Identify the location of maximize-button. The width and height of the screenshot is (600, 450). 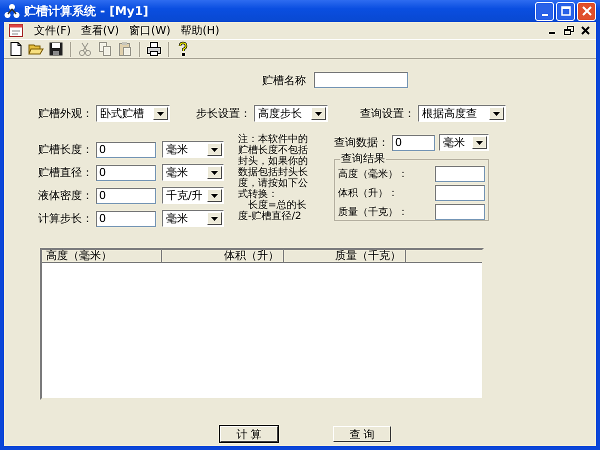
(565, 11).